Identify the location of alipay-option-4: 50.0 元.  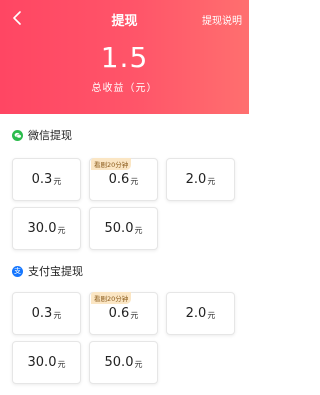
(123, 362).